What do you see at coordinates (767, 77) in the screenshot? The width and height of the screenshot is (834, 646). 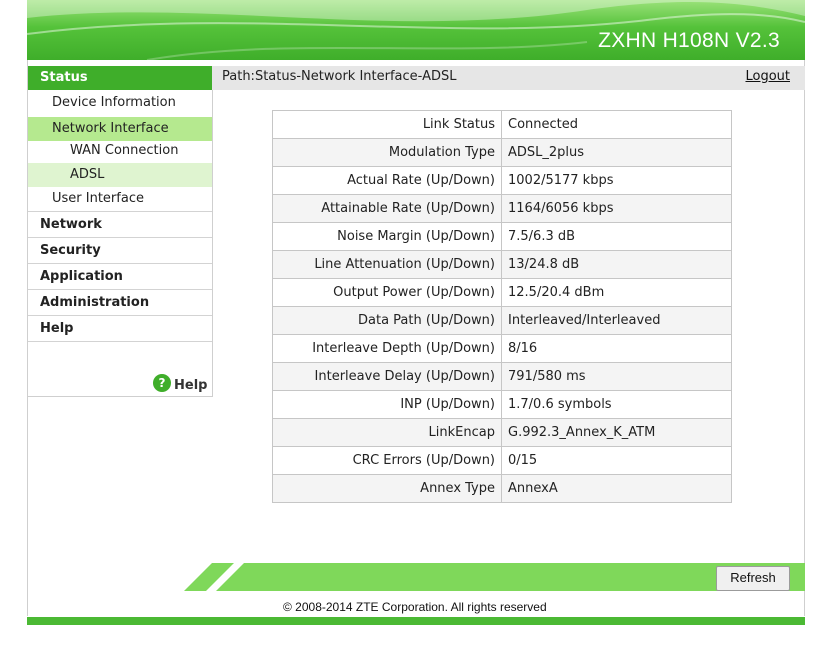 I see `logout-link: Logout` at bounding box center [767, 77].